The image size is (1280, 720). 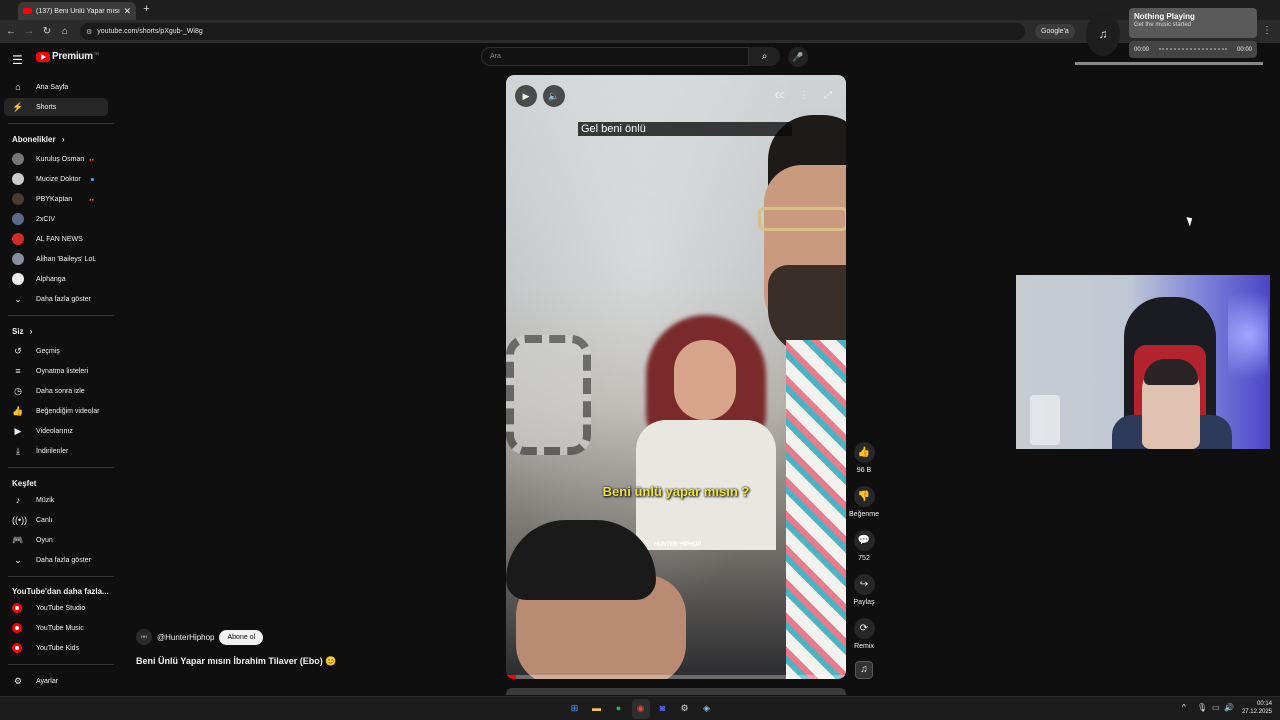 I want to click on sidebar-item-youtube-kids: YouTube Kids, so click(x=56, y=648).